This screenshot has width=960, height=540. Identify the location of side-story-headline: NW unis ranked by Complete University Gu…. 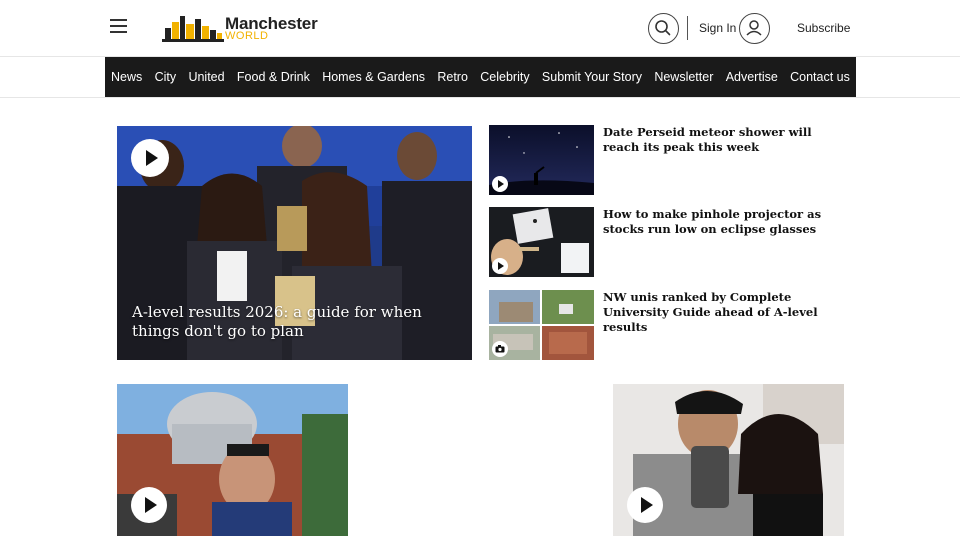
(725, 312).